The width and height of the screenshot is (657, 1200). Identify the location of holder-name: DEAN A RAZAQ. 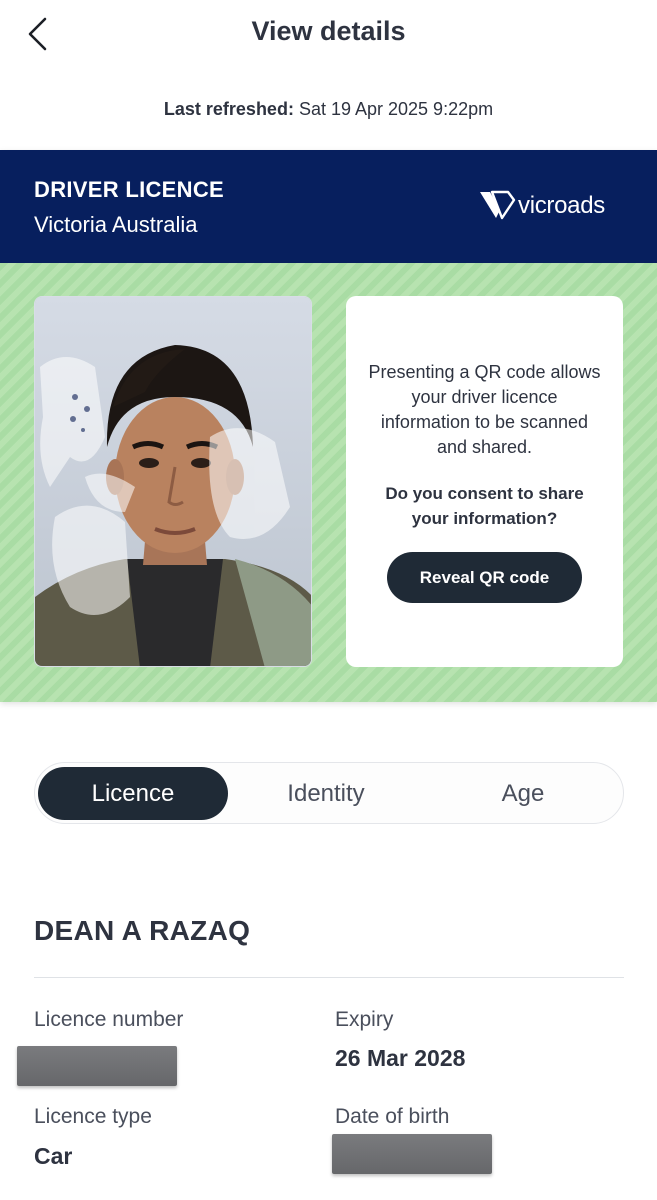
(142, 930).